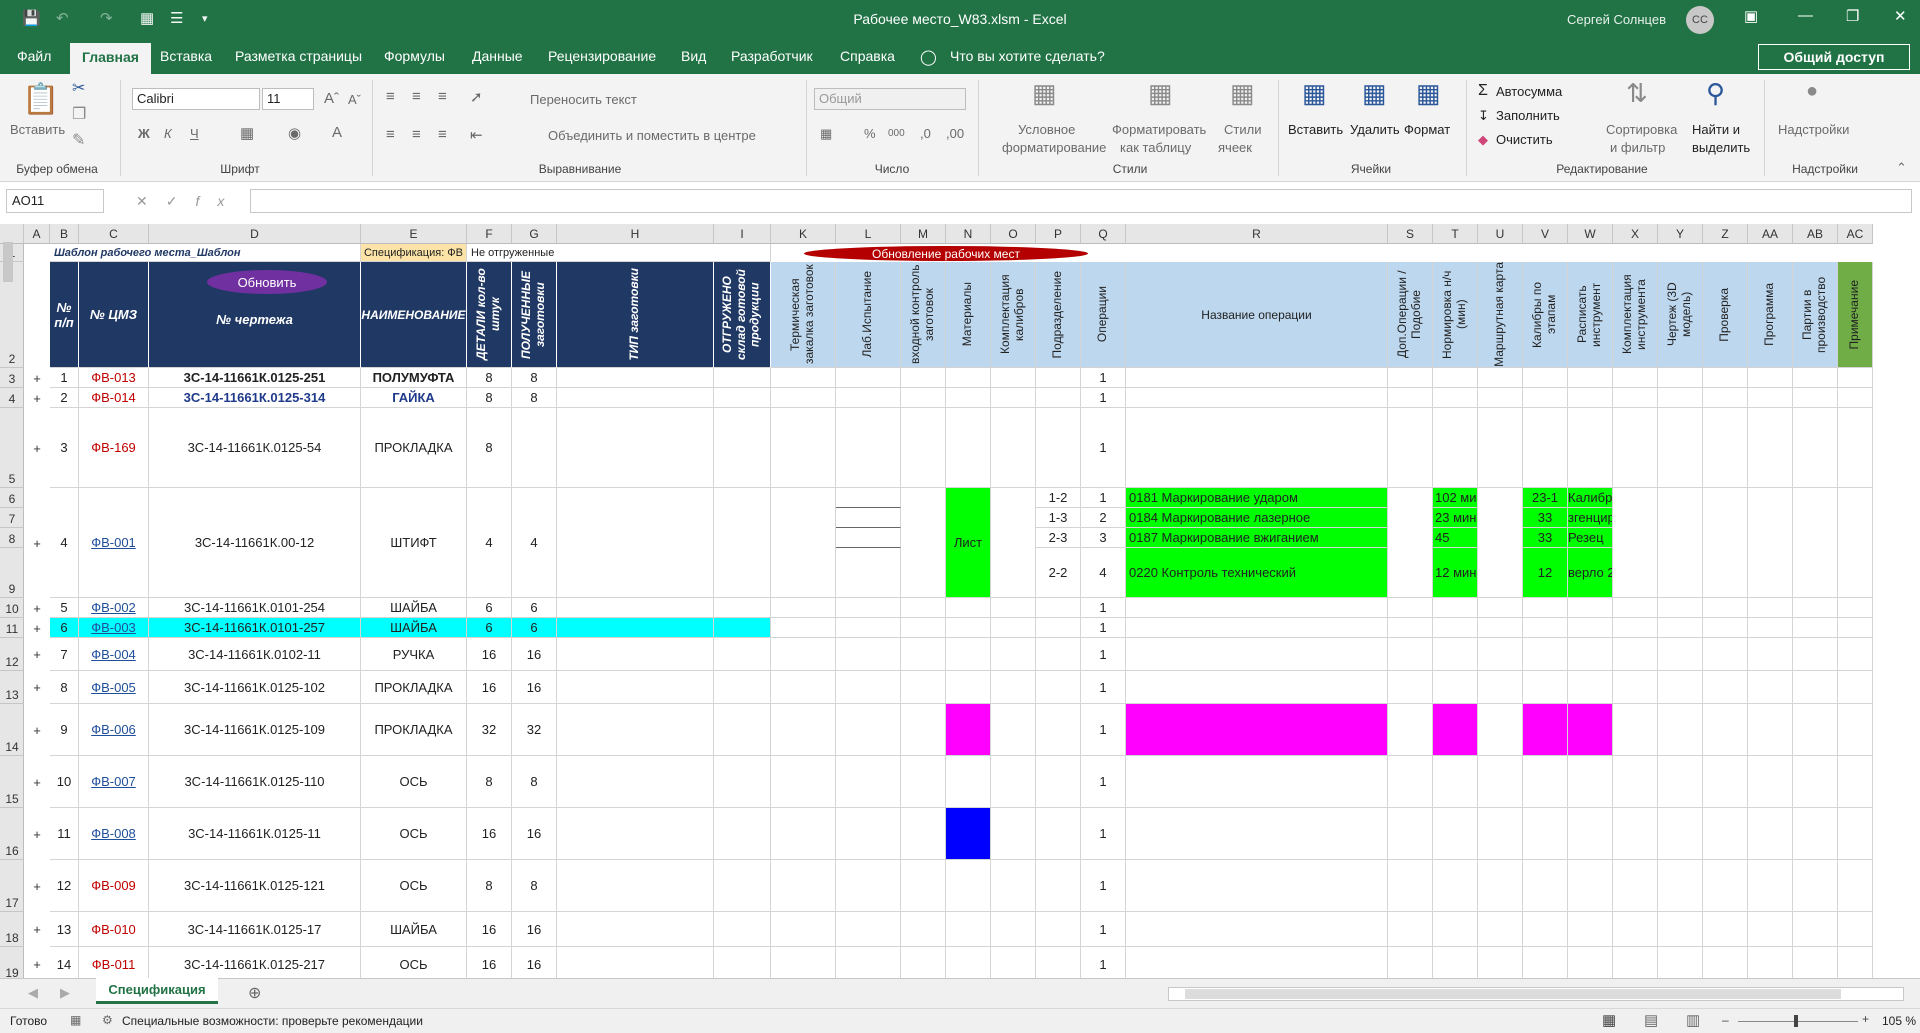 The height and width of the screenshot is (1033, 1920). What do you see at coordinates (534, 782) in the screenshot?
I see `cell-g: 8` at bounding box center [534, 782].